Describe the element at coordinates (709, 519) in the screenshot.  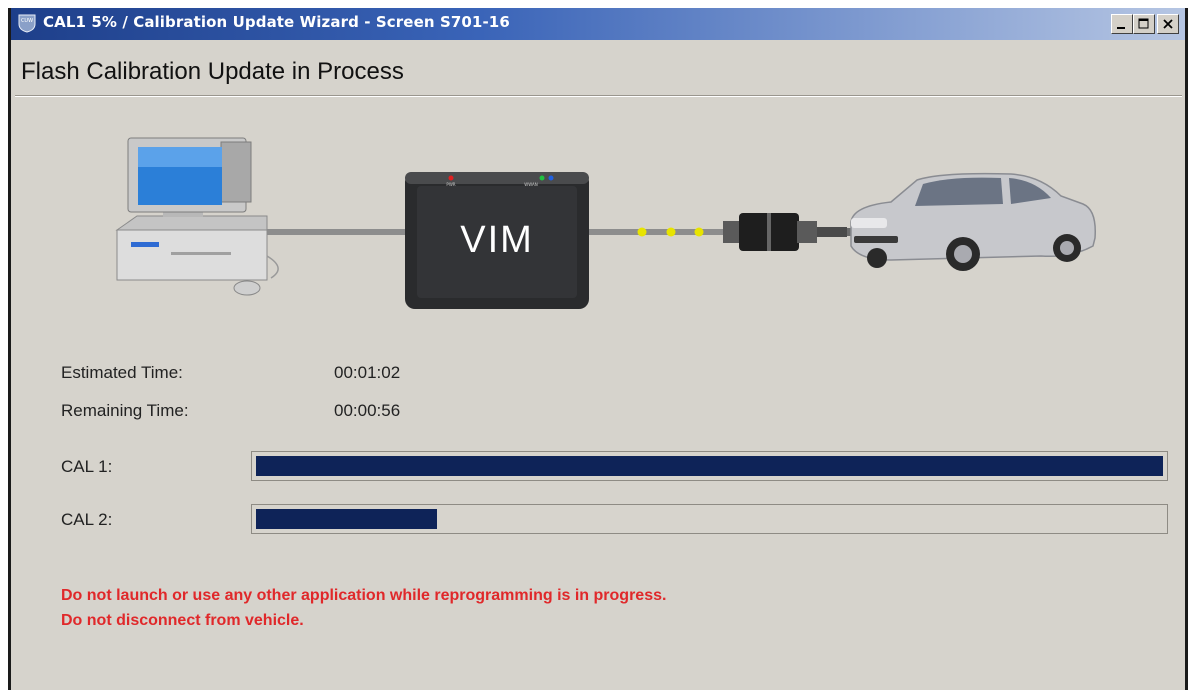
I see `cal2-progress-bar` at that location.